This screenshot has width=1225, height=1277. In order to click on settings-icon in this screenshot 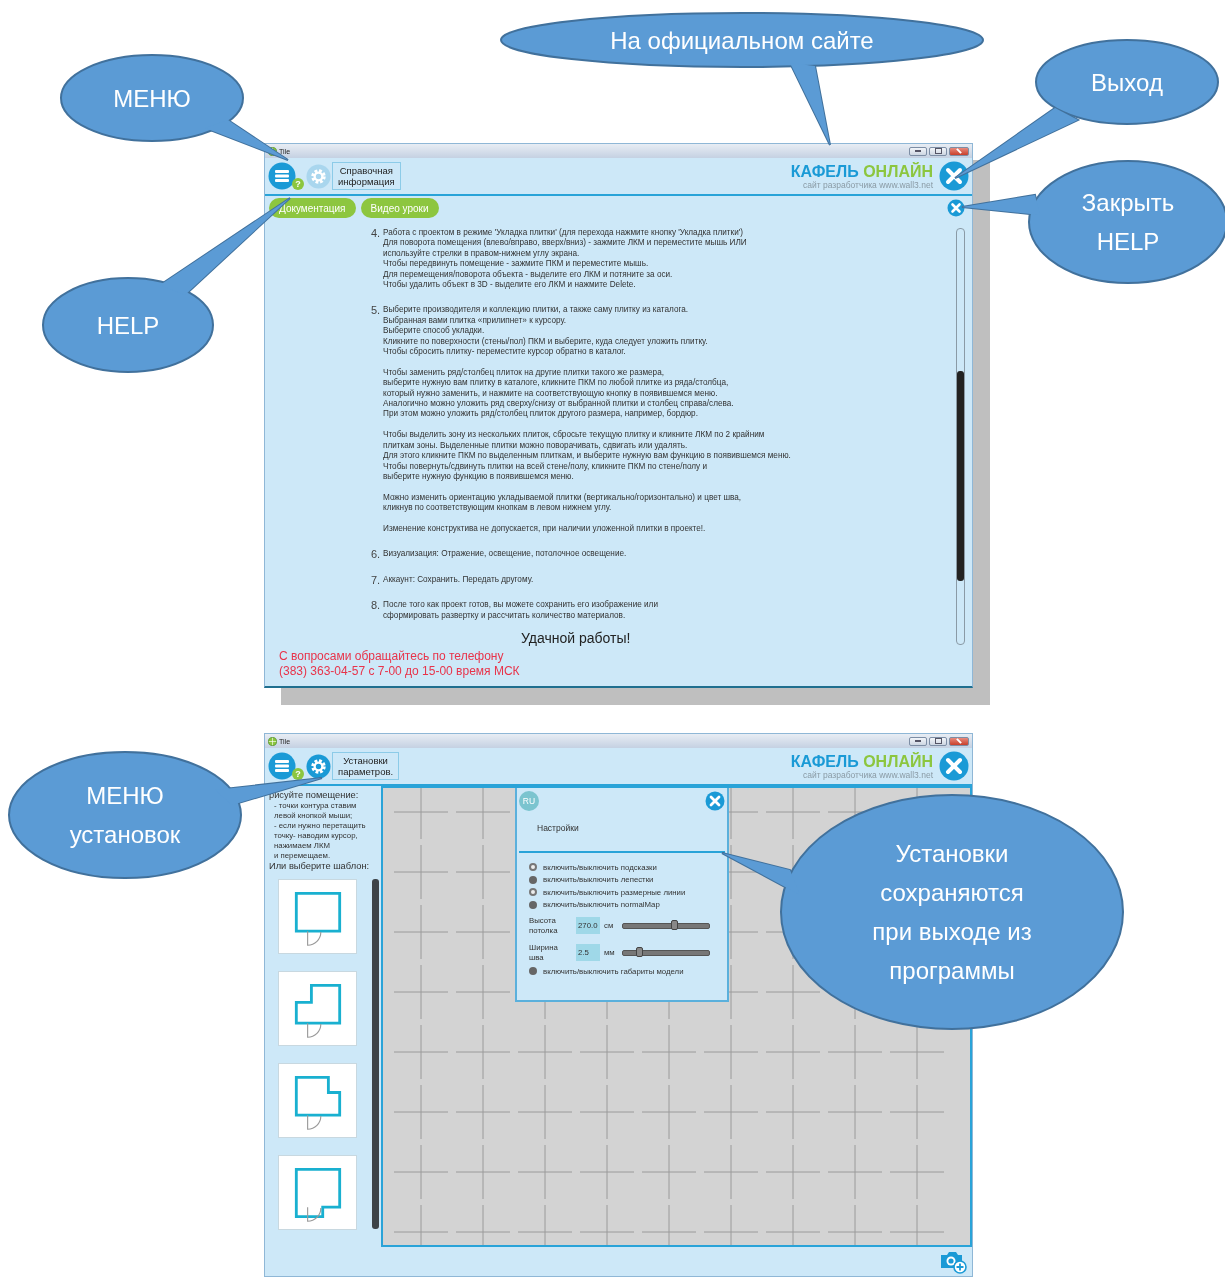, I will do `click(318, 766)`.